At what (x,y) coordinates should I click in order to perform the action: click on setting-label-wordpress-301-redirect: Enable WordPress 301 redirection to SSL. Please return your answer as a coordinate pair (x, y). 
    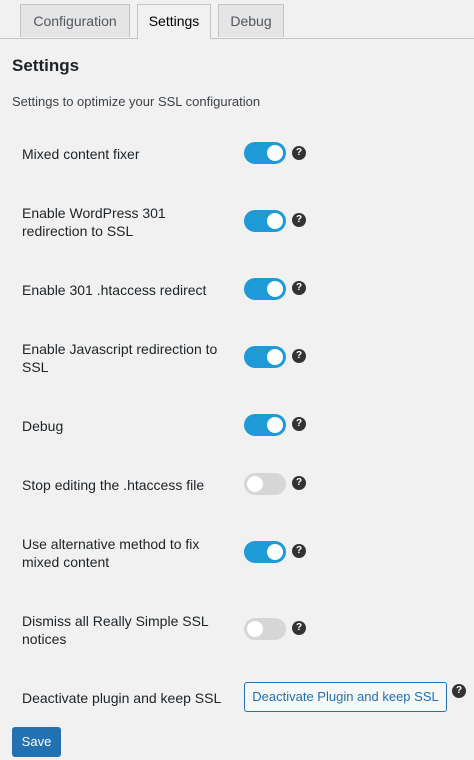
    Looking at the image, I should click on (94, 222).